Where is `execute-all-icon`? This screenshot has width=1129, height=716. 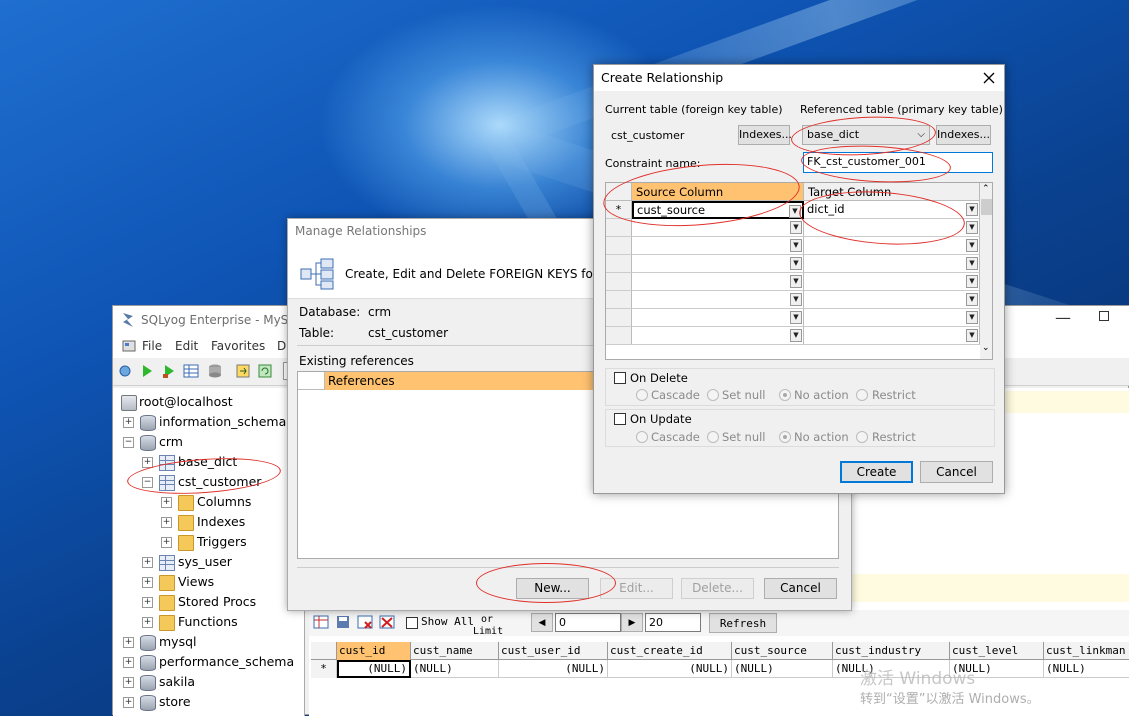 execute-all-icon is located at coordinates (169, 371).